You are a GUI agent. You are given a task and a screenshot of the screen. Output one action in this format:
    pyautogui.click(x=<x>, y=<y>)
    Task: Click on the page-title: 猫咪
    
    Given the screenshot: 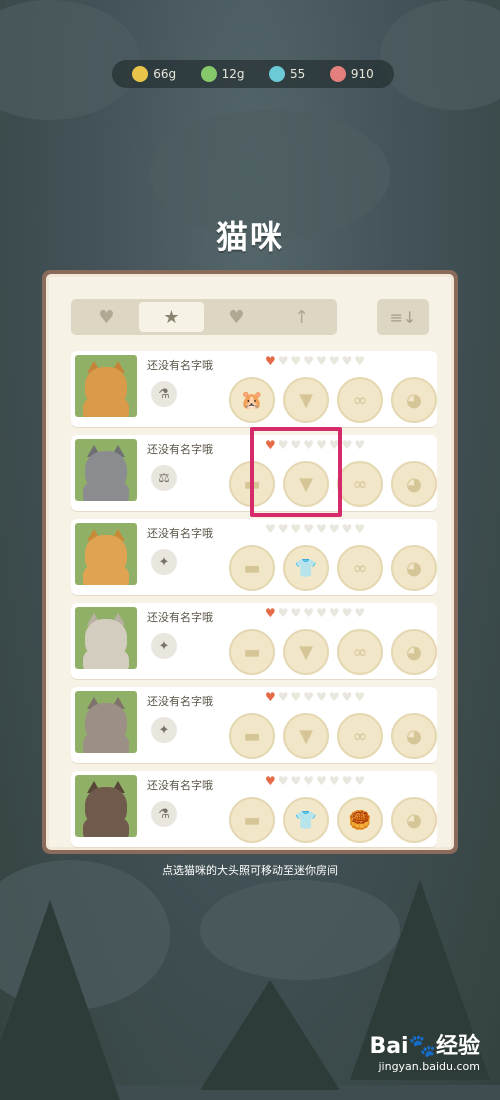 What is the action you would take?
    pyautogui.click(x=249, y=237)
    